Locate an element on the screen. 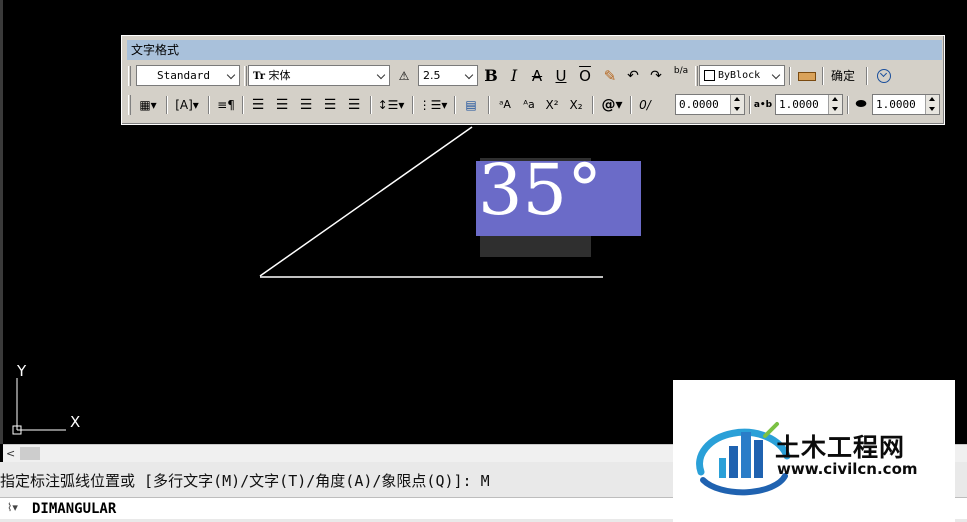 The width and height of the screenshot is (967, 522). annotative-icon: ⚠ is located at coordinates (404, 76).